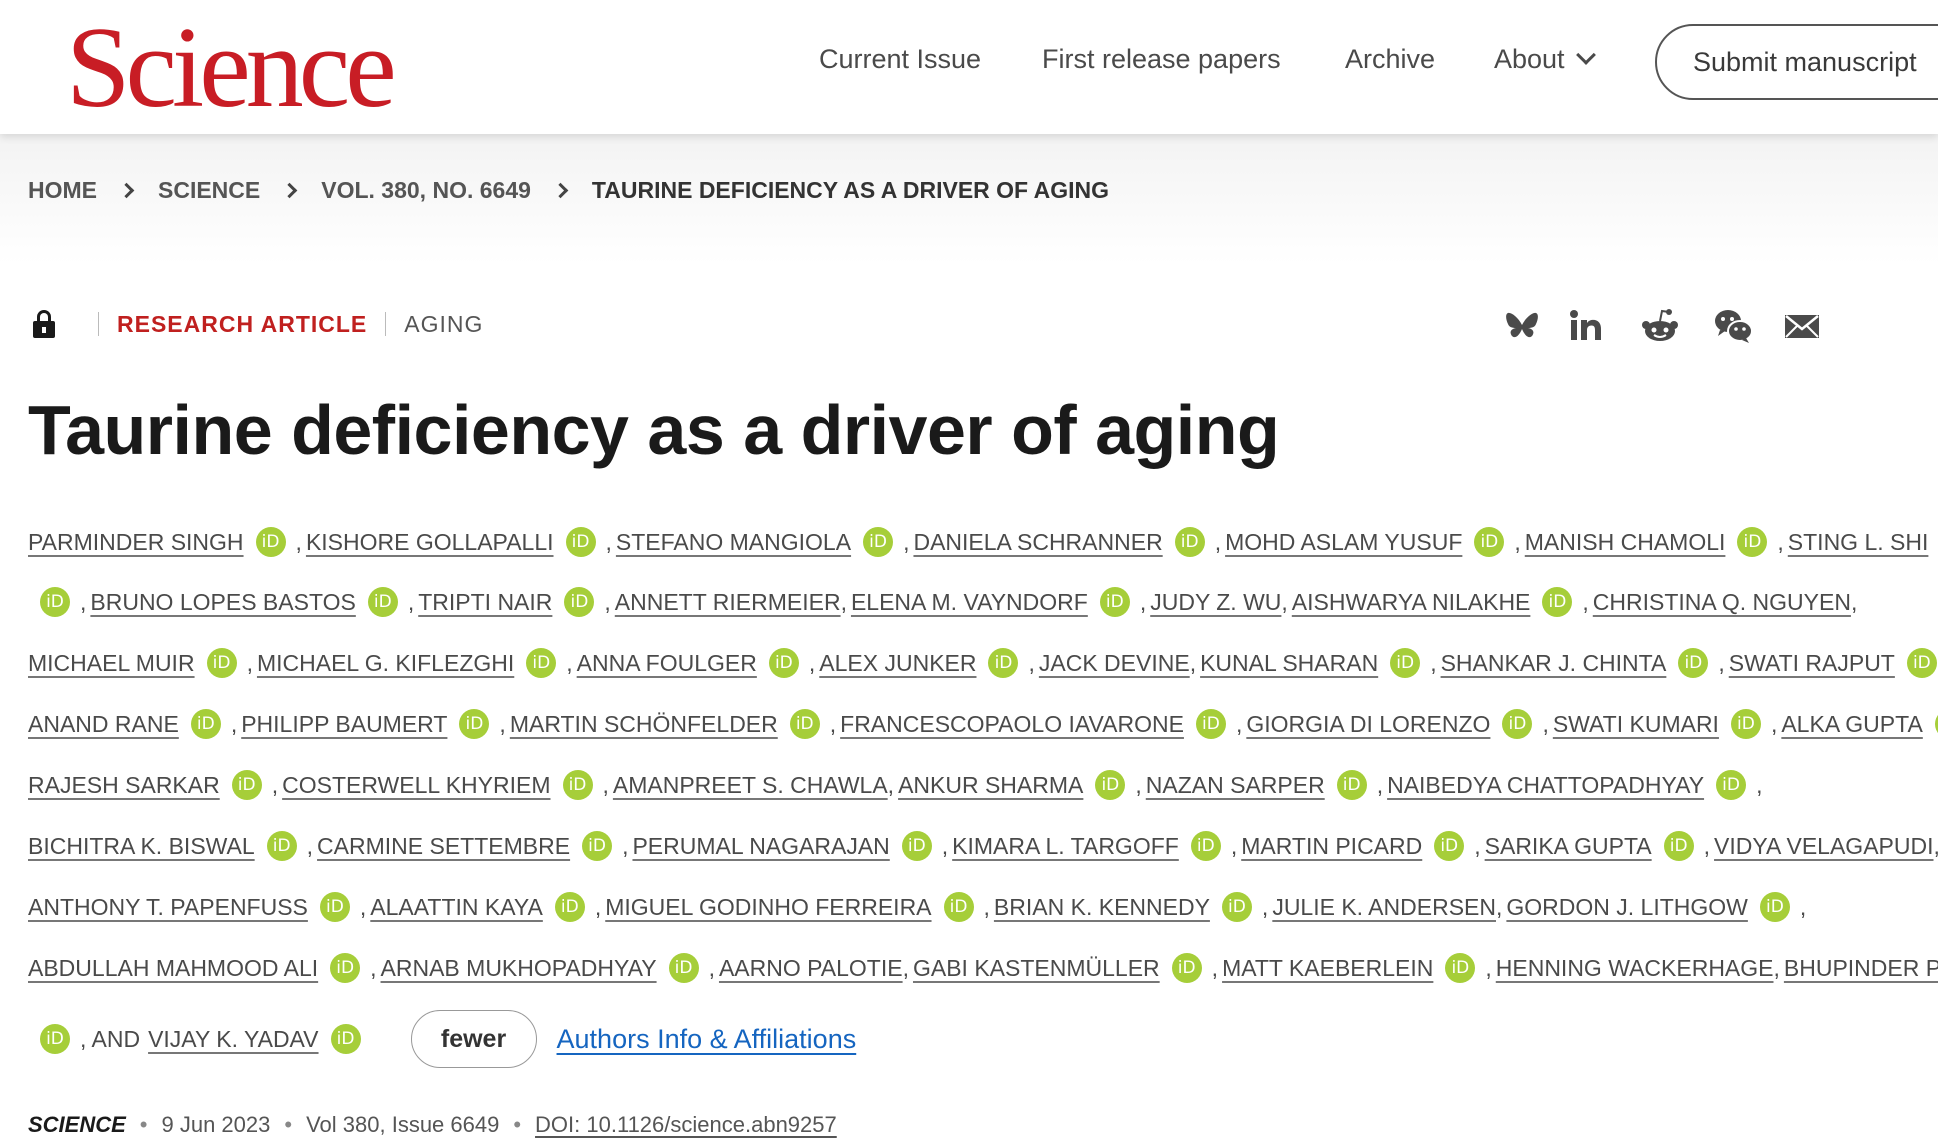 The width and height of the screenshot is (1938, 1143). Describe the element at coordinates (103, 724) in the screenshot. I see `author-link: ANAND RANE` at that location.